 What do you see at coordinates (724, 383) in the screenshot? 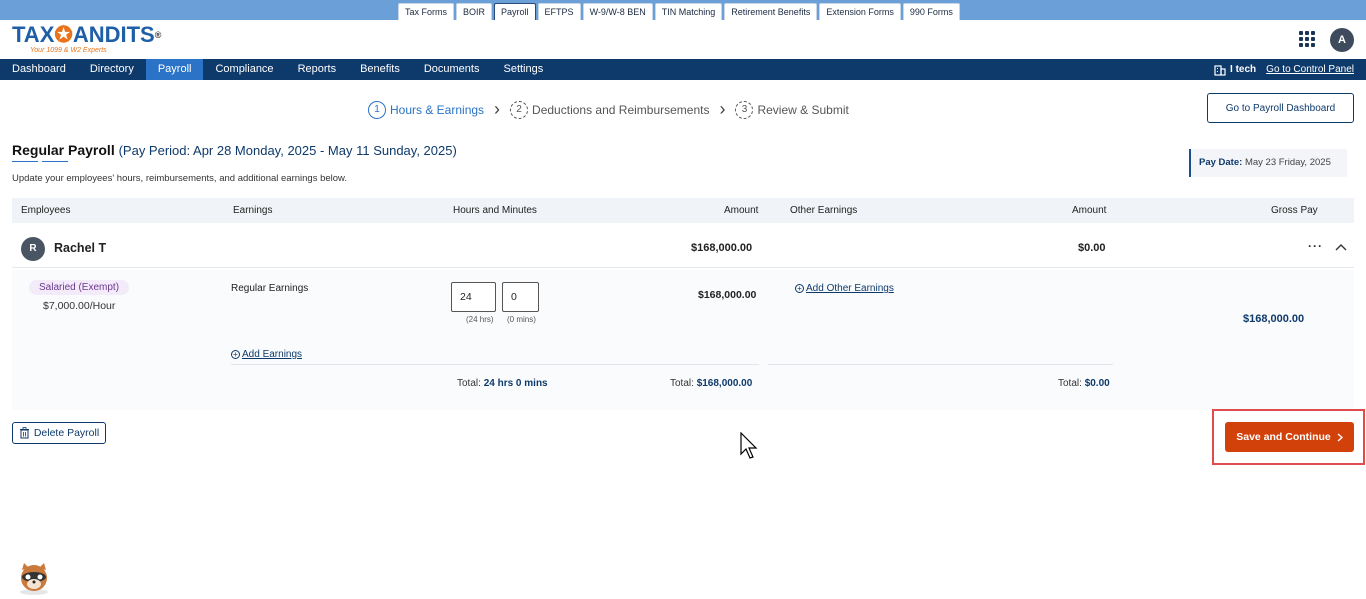
I see `total-amount-value: $168,000.00` at bounding box center [724, 383].